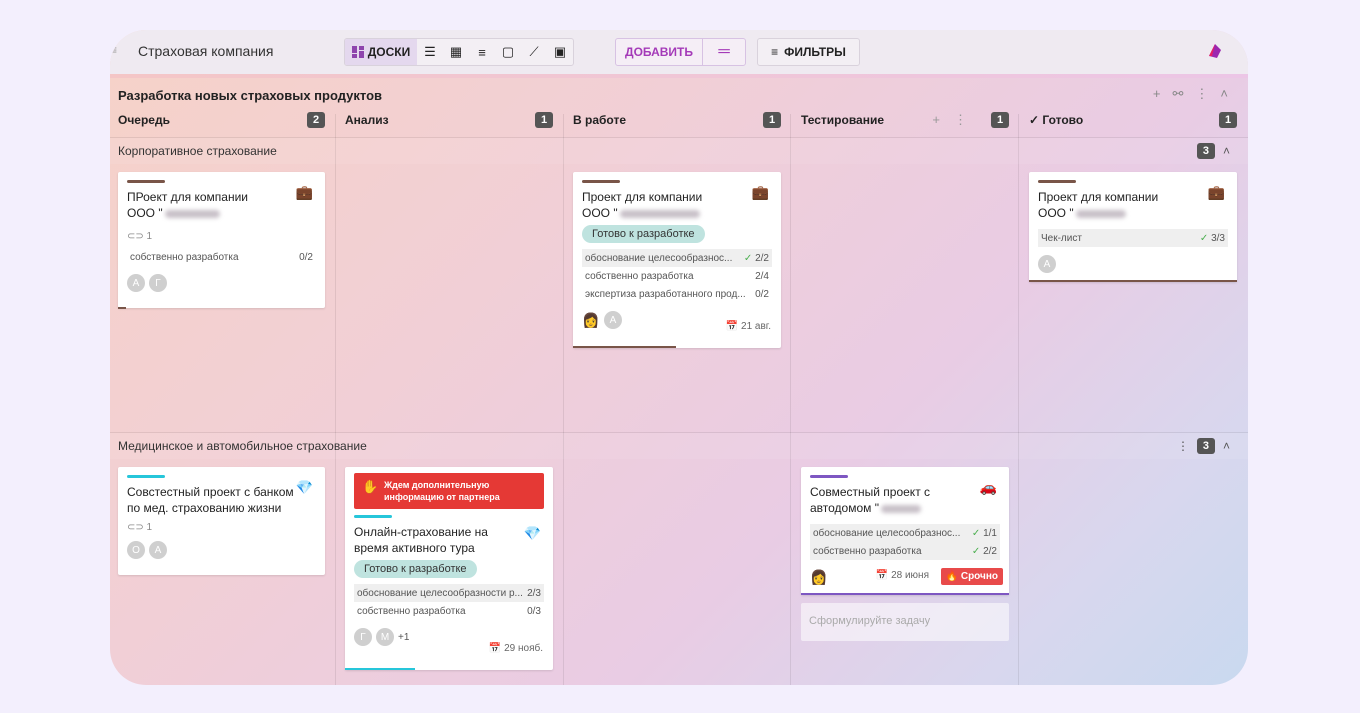  Describe the element at coordinates (843, 120) in the screenshot. I see `column-name: Тестирование` at that location.